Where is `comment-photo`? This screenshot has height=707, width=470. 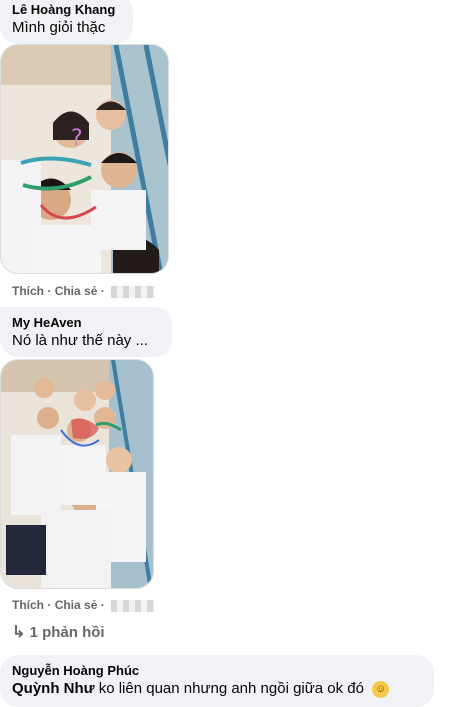
comment-photo is located at coordinates (77, 474).